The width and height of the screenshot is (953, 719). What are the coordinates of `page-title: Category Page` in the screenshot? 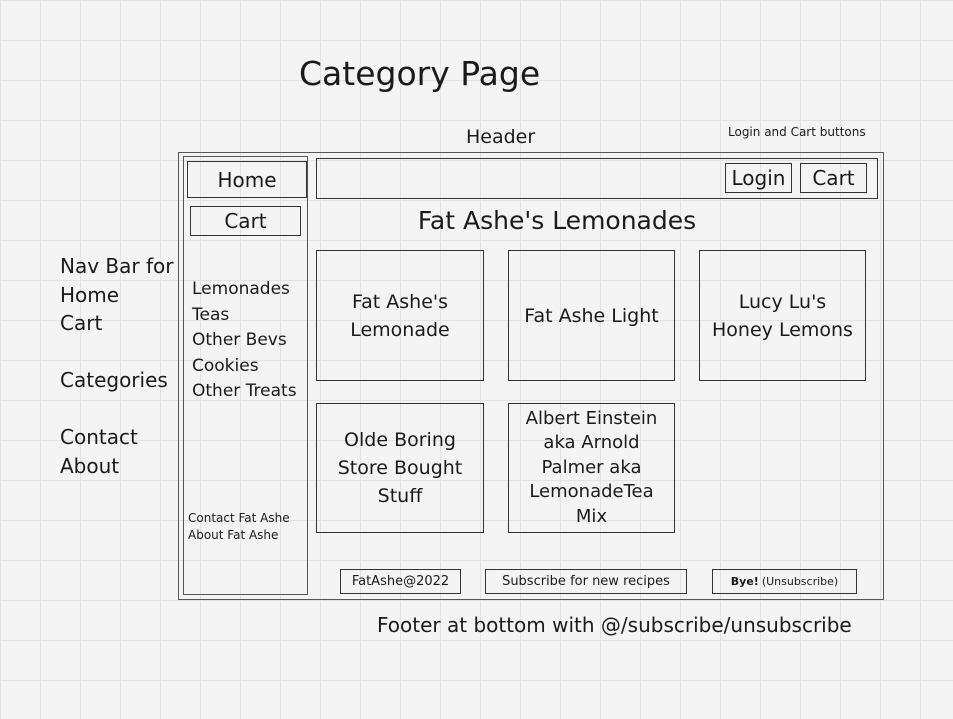 It's located at (420, 73).